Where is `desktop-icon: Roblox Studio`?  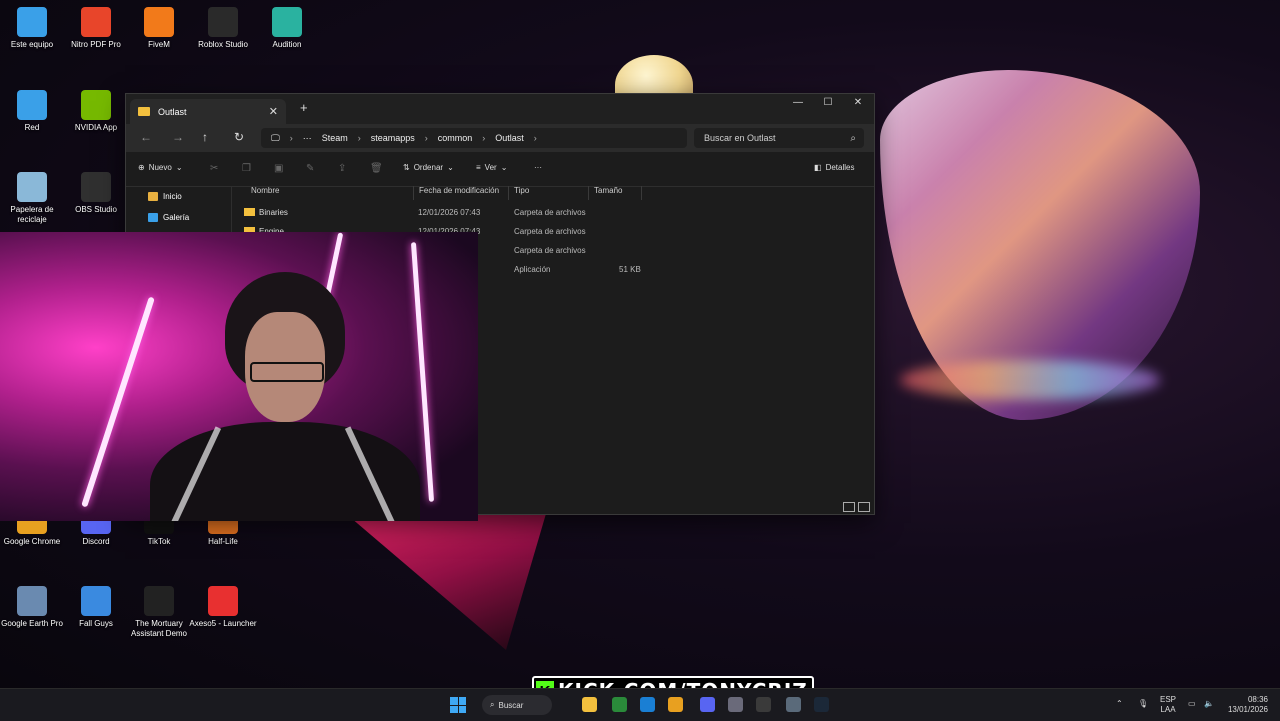
desktop-icon: Roblox Studio is located at coordinates (223, 28).